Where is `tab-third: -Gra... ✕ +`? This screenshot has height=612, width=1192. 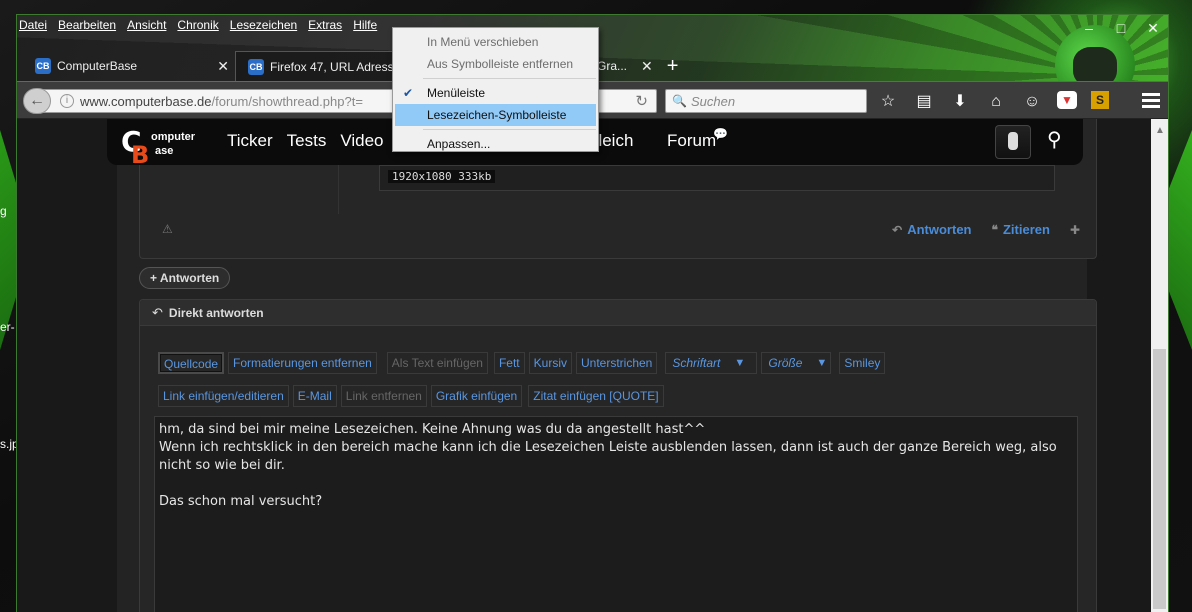
tab-third: -Gra... ✕ + is located at coordinates (635, 66).